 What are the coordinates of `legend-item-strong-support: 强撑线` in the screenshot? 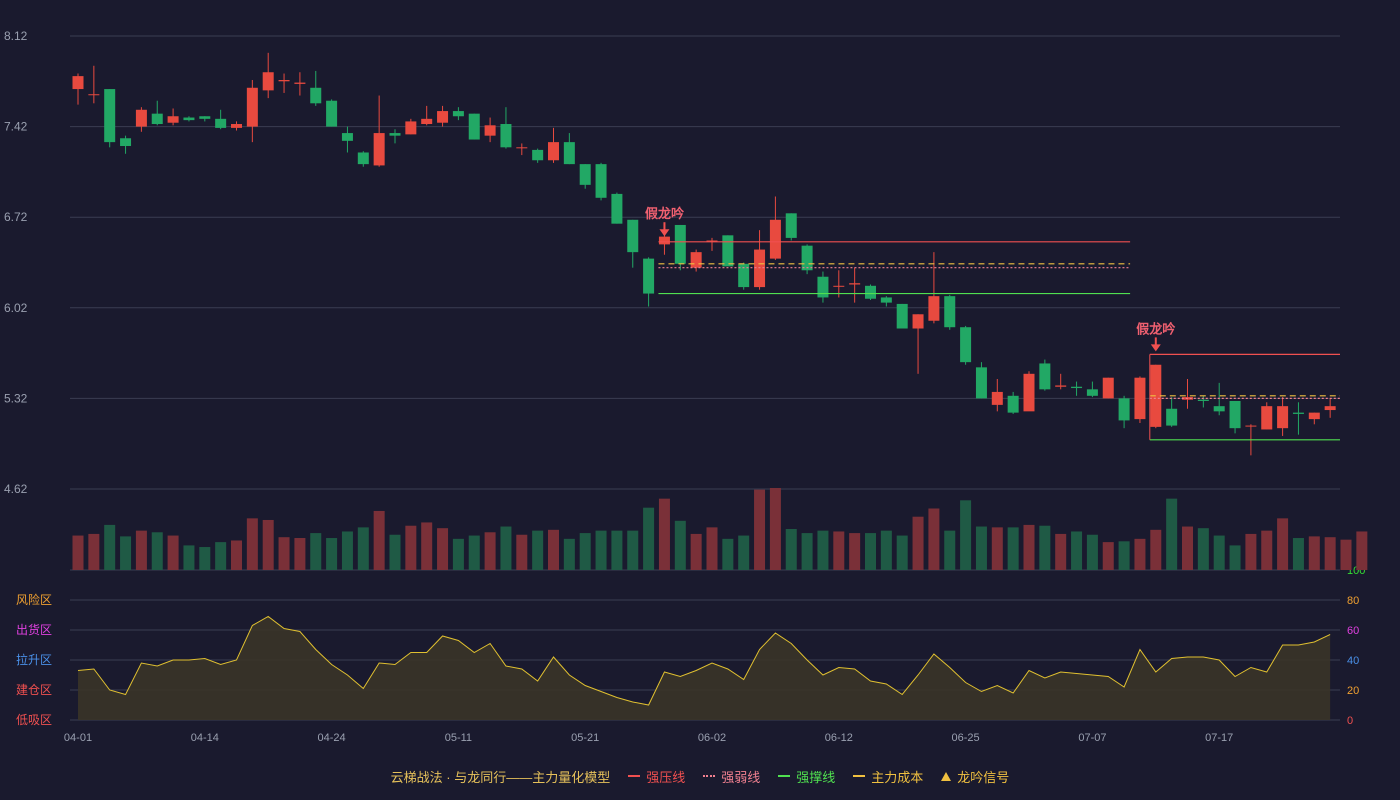 It's located at (806, 776).